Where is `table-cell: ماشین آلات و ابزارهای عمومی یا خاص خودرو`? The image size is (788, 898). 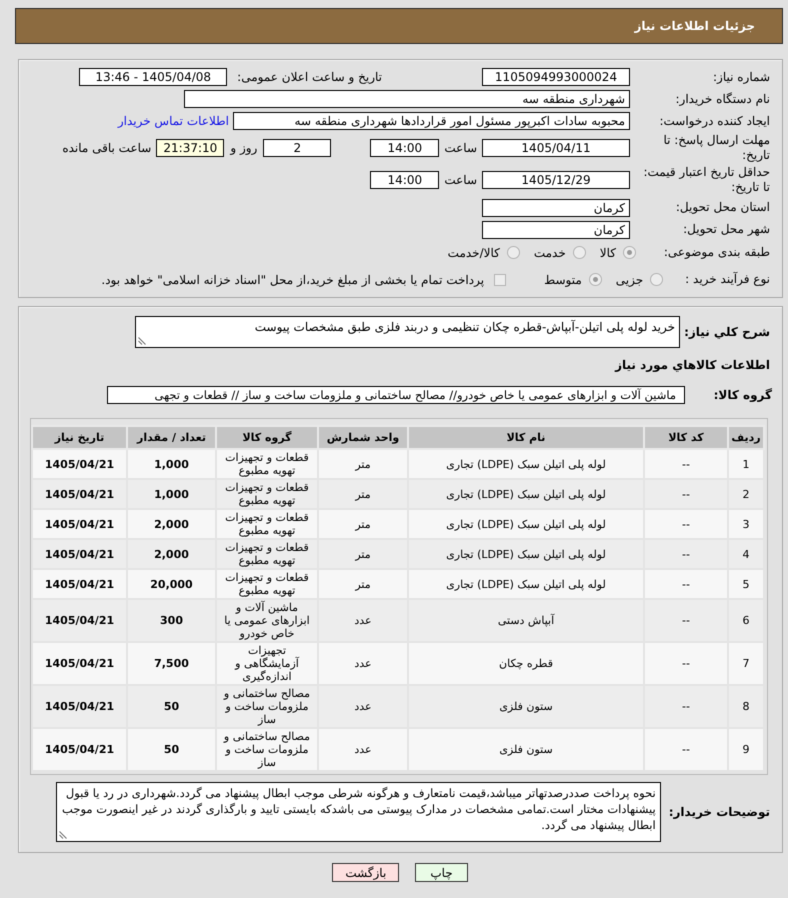
table-cell: ماشین آلات و ابزارهای عمومی یا خاص خودرو is located at coordinates (267, 620).